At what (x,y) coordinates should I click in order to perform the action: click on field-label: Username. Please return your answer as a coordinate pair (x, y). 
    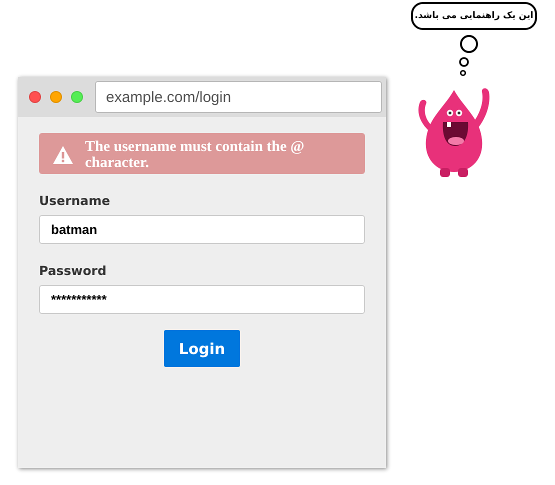
    Looking at the image, I should click on (75, 200).